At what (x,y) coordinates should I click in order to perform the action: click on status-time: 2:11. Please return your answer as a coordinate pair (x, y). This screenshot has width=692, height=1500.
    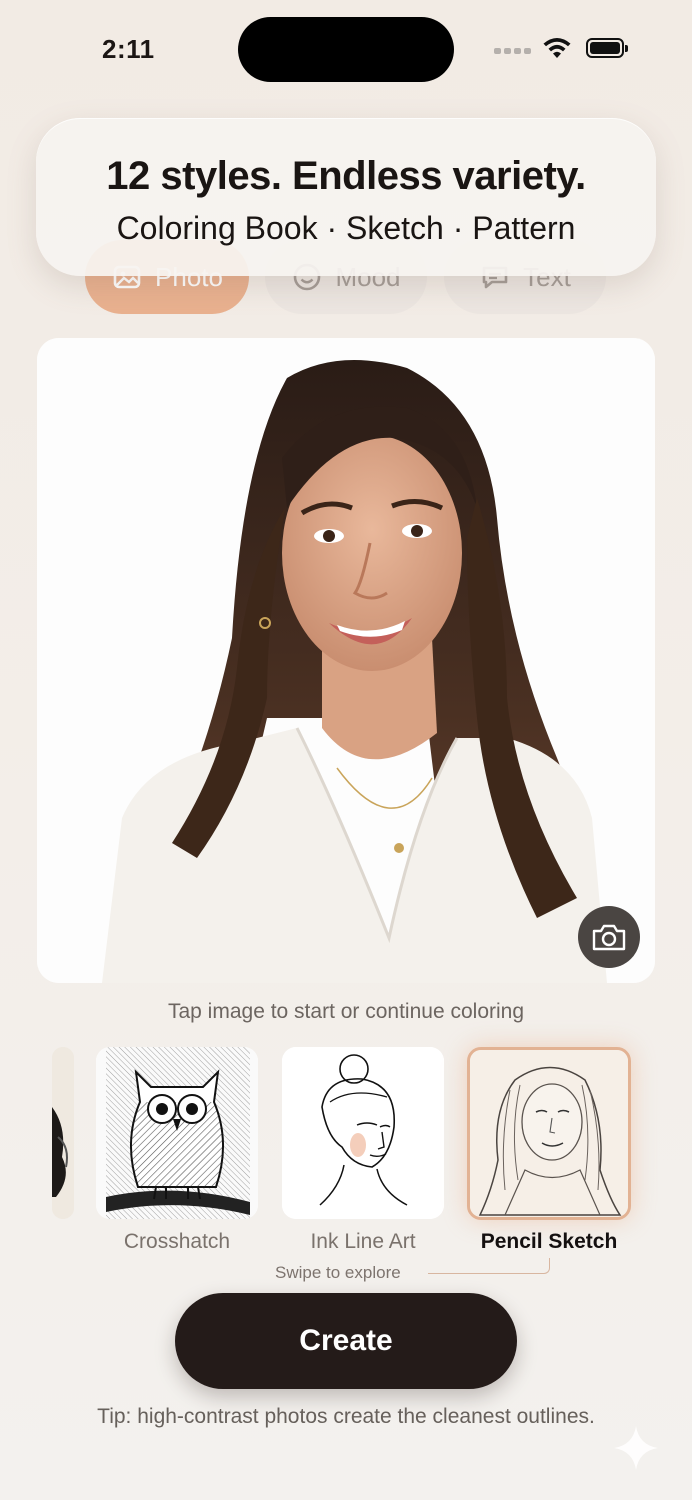
    Looking at the image, I should click on (128, 49).